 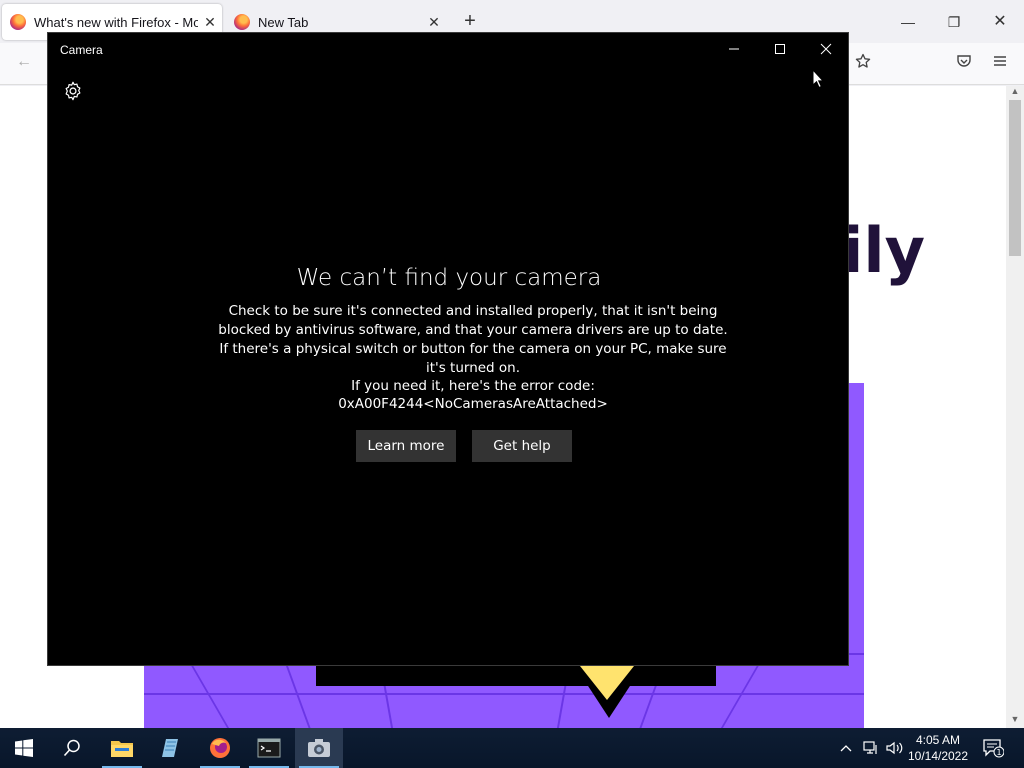 What do you see at coordinates (895, 748) in the screenshot?
I see `volume-icon` at bounding box center [895, 748].